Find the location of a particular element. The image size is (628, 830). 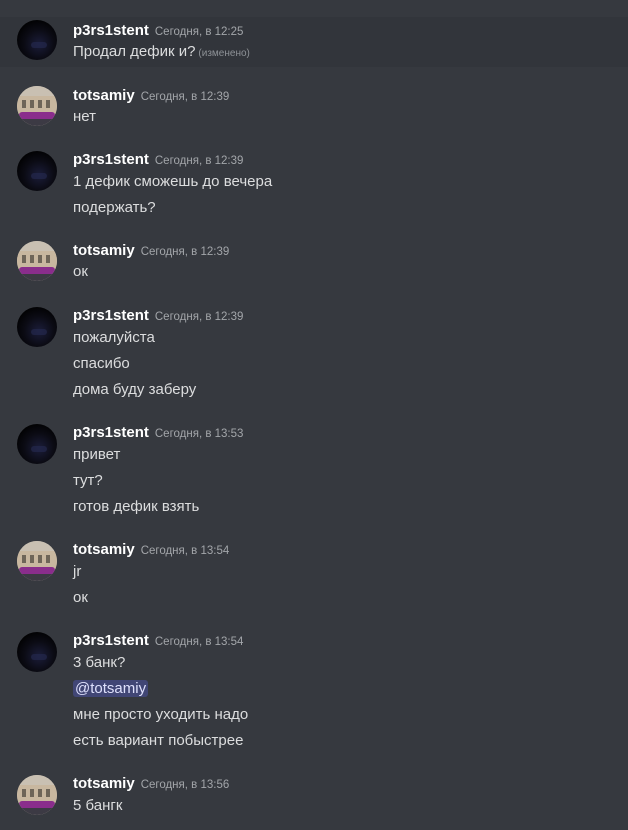

message-text: привет is located at coordinates (97, 454).